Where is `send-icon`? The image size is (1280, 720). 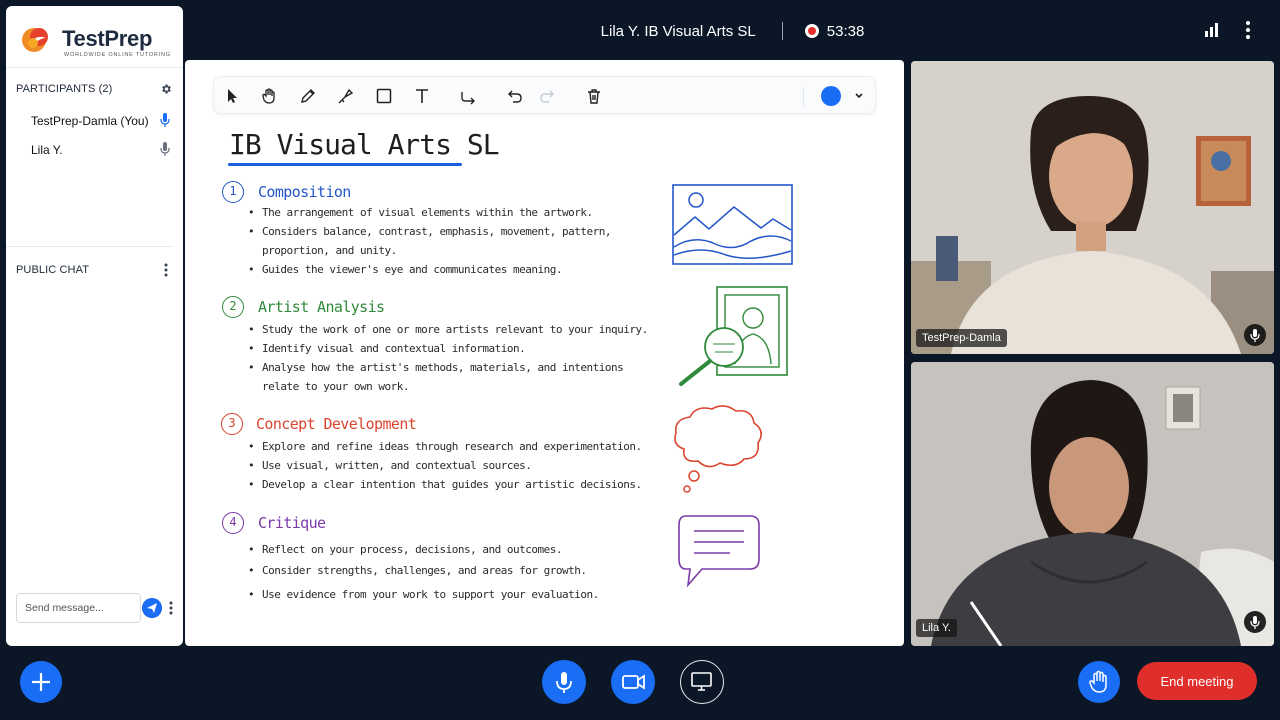
send-icon is located at coordinates (152, 608).